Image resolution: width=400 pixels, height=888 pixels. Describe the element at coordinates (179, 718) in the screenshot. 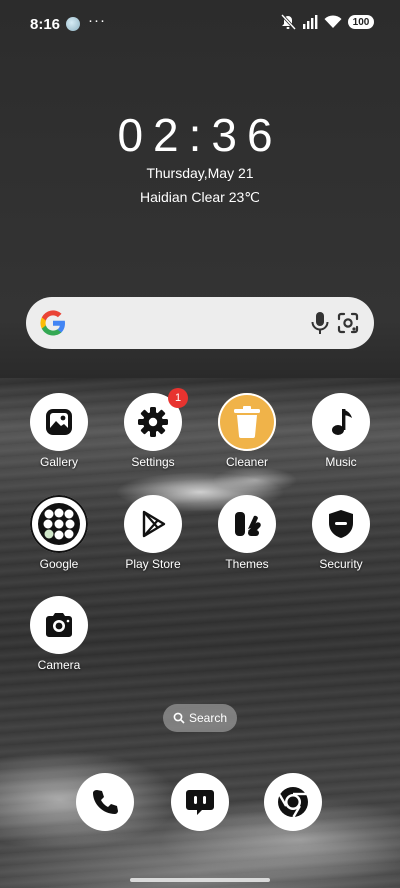

I see `search-icon` at that location.